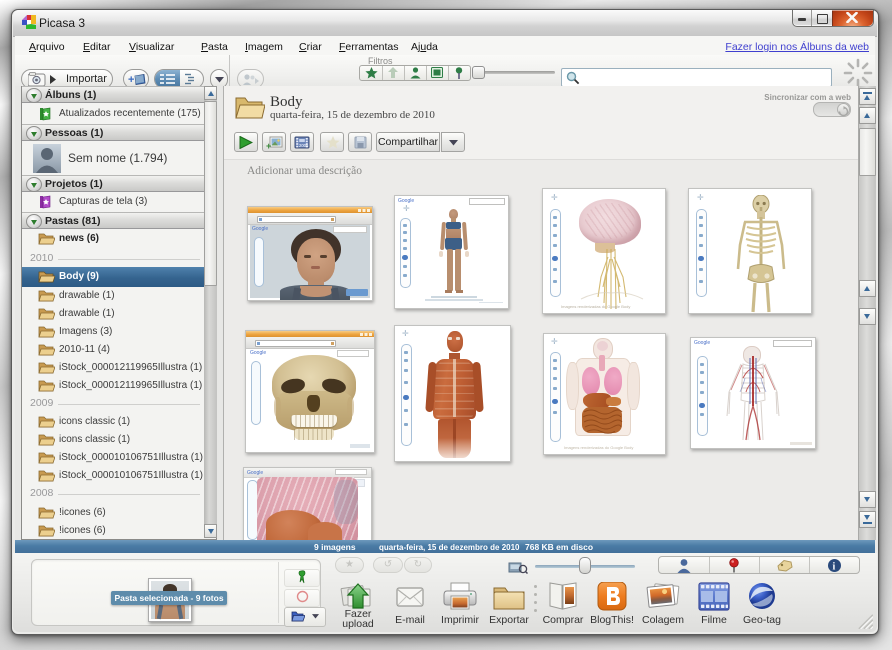 Image resolution: width=892 pixels, height=650 pixels. I want to click on svg-text: 2005, so click(304, 145).